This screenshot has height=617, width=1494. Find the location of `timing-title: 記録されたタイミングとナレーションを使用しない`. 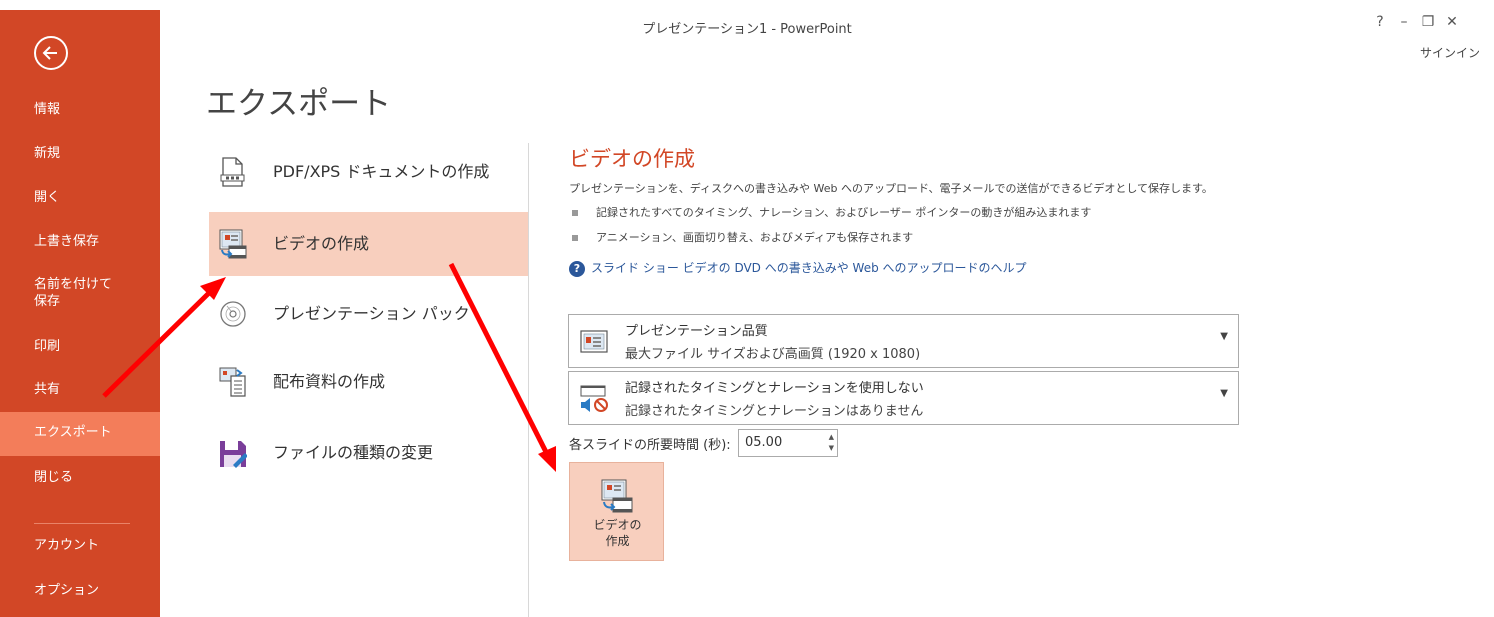

timing-title: 記録されたタイミングとナレーションを使用しない is located at coordinates (774, 388).